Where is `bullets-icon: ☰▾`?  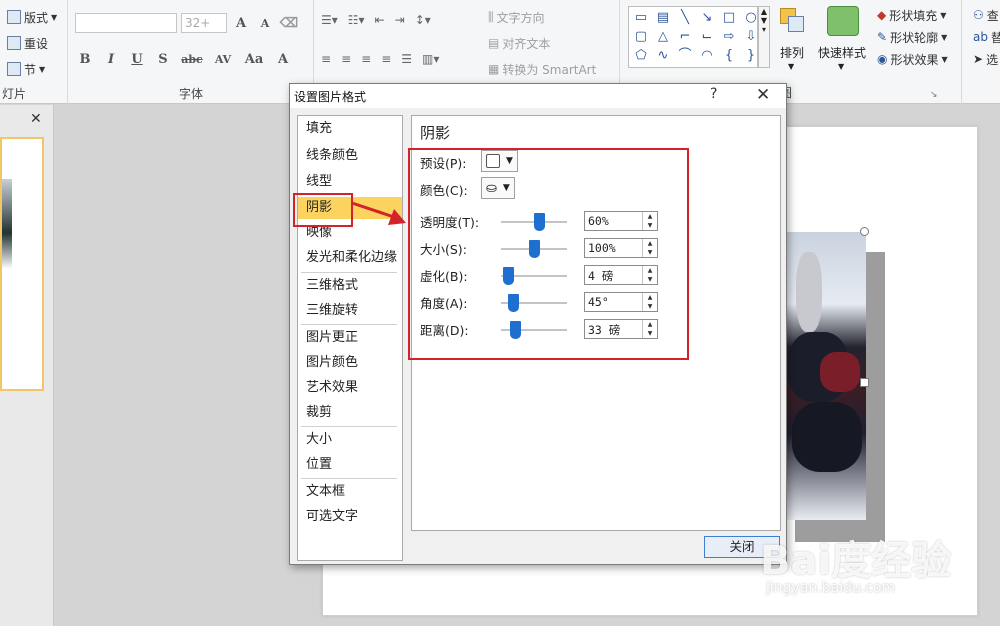 bullets-icon: ☰▾ is located at coordinates (329, 20).